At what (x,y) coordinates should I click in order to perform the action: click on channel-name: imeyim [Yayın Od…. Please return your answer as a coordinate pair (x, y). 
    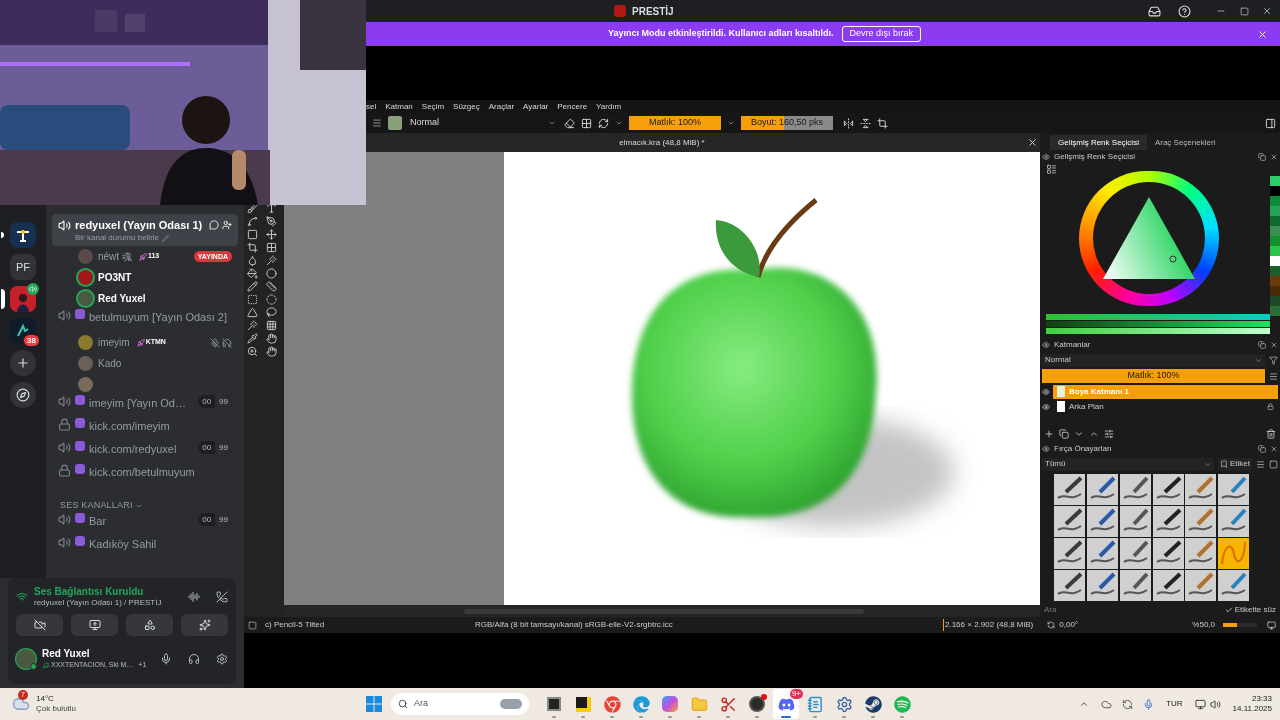
    Looking at the image, I should click on (138, 403).